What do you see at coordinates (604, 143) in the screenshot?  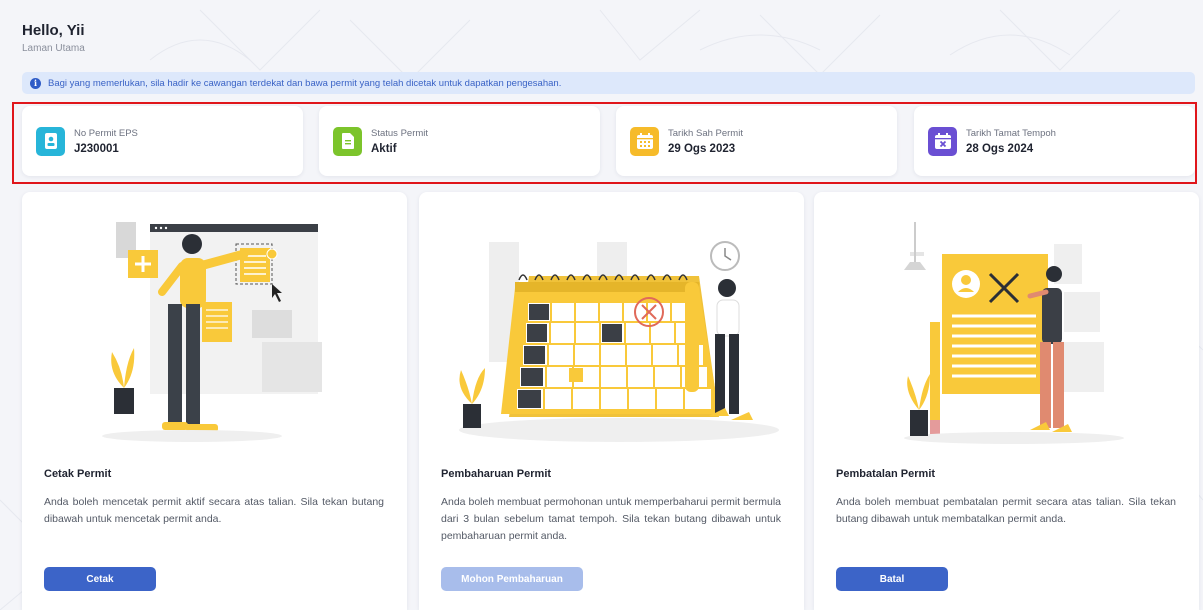 I see `highlight-box` at bounding box center [604, 143].